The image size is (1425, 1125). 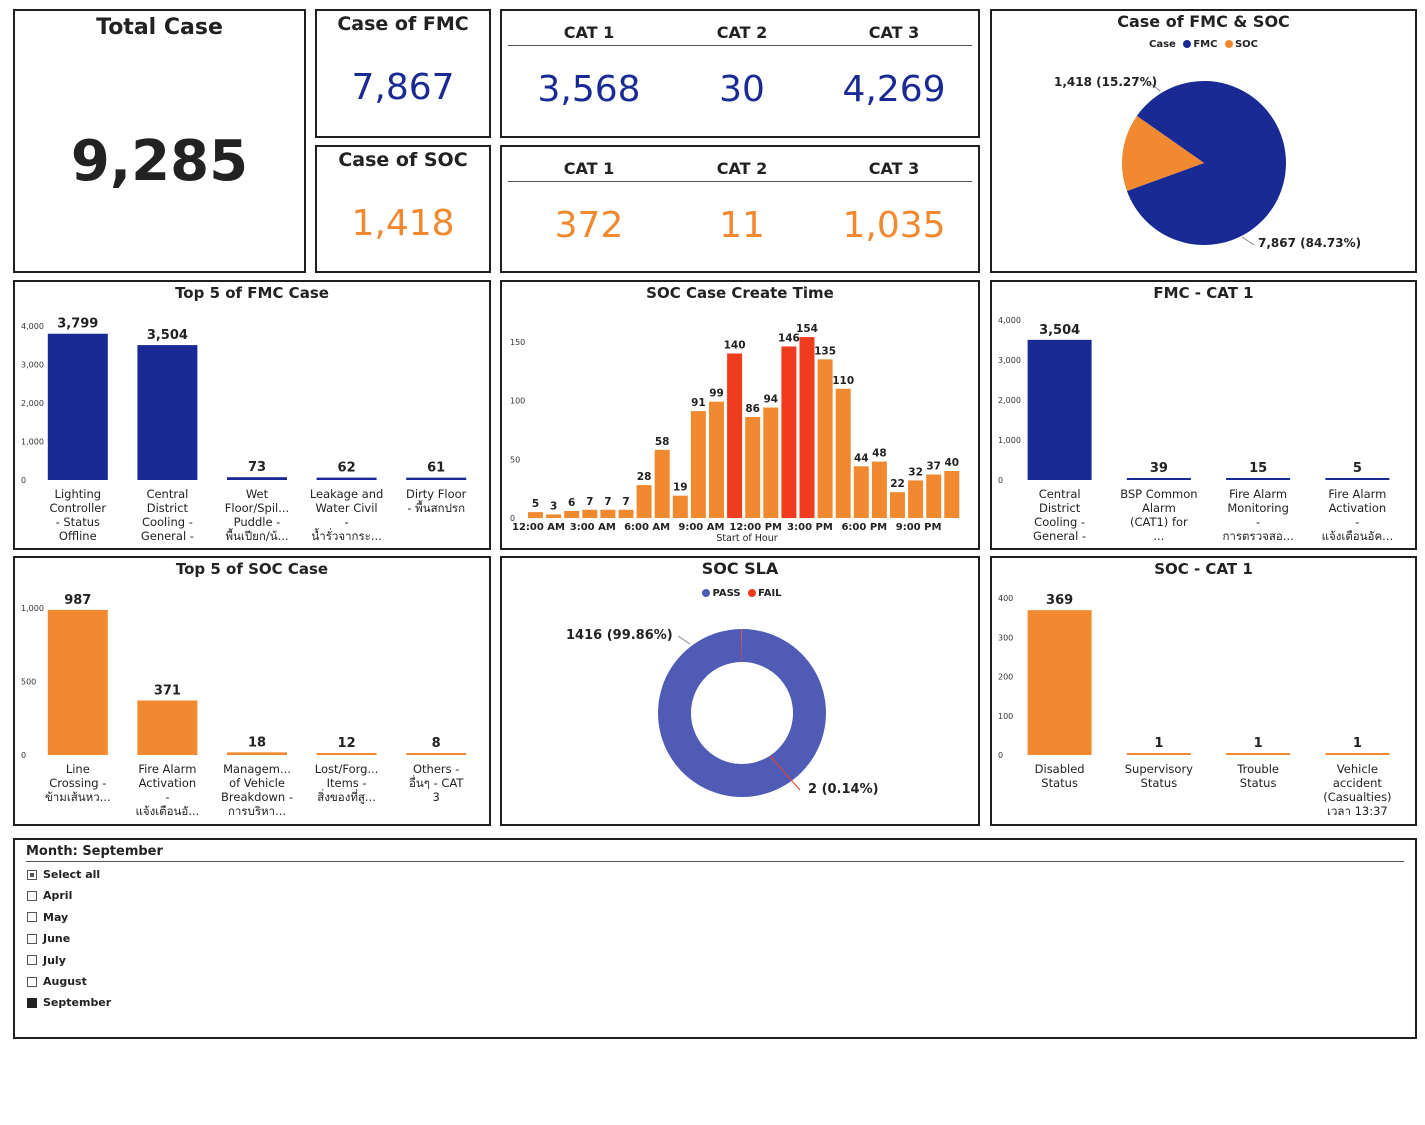 What do you see at coordinates (436, 743) in the screenshot?
I see `bar-value-label: 8` at bounding box center [436, 743].